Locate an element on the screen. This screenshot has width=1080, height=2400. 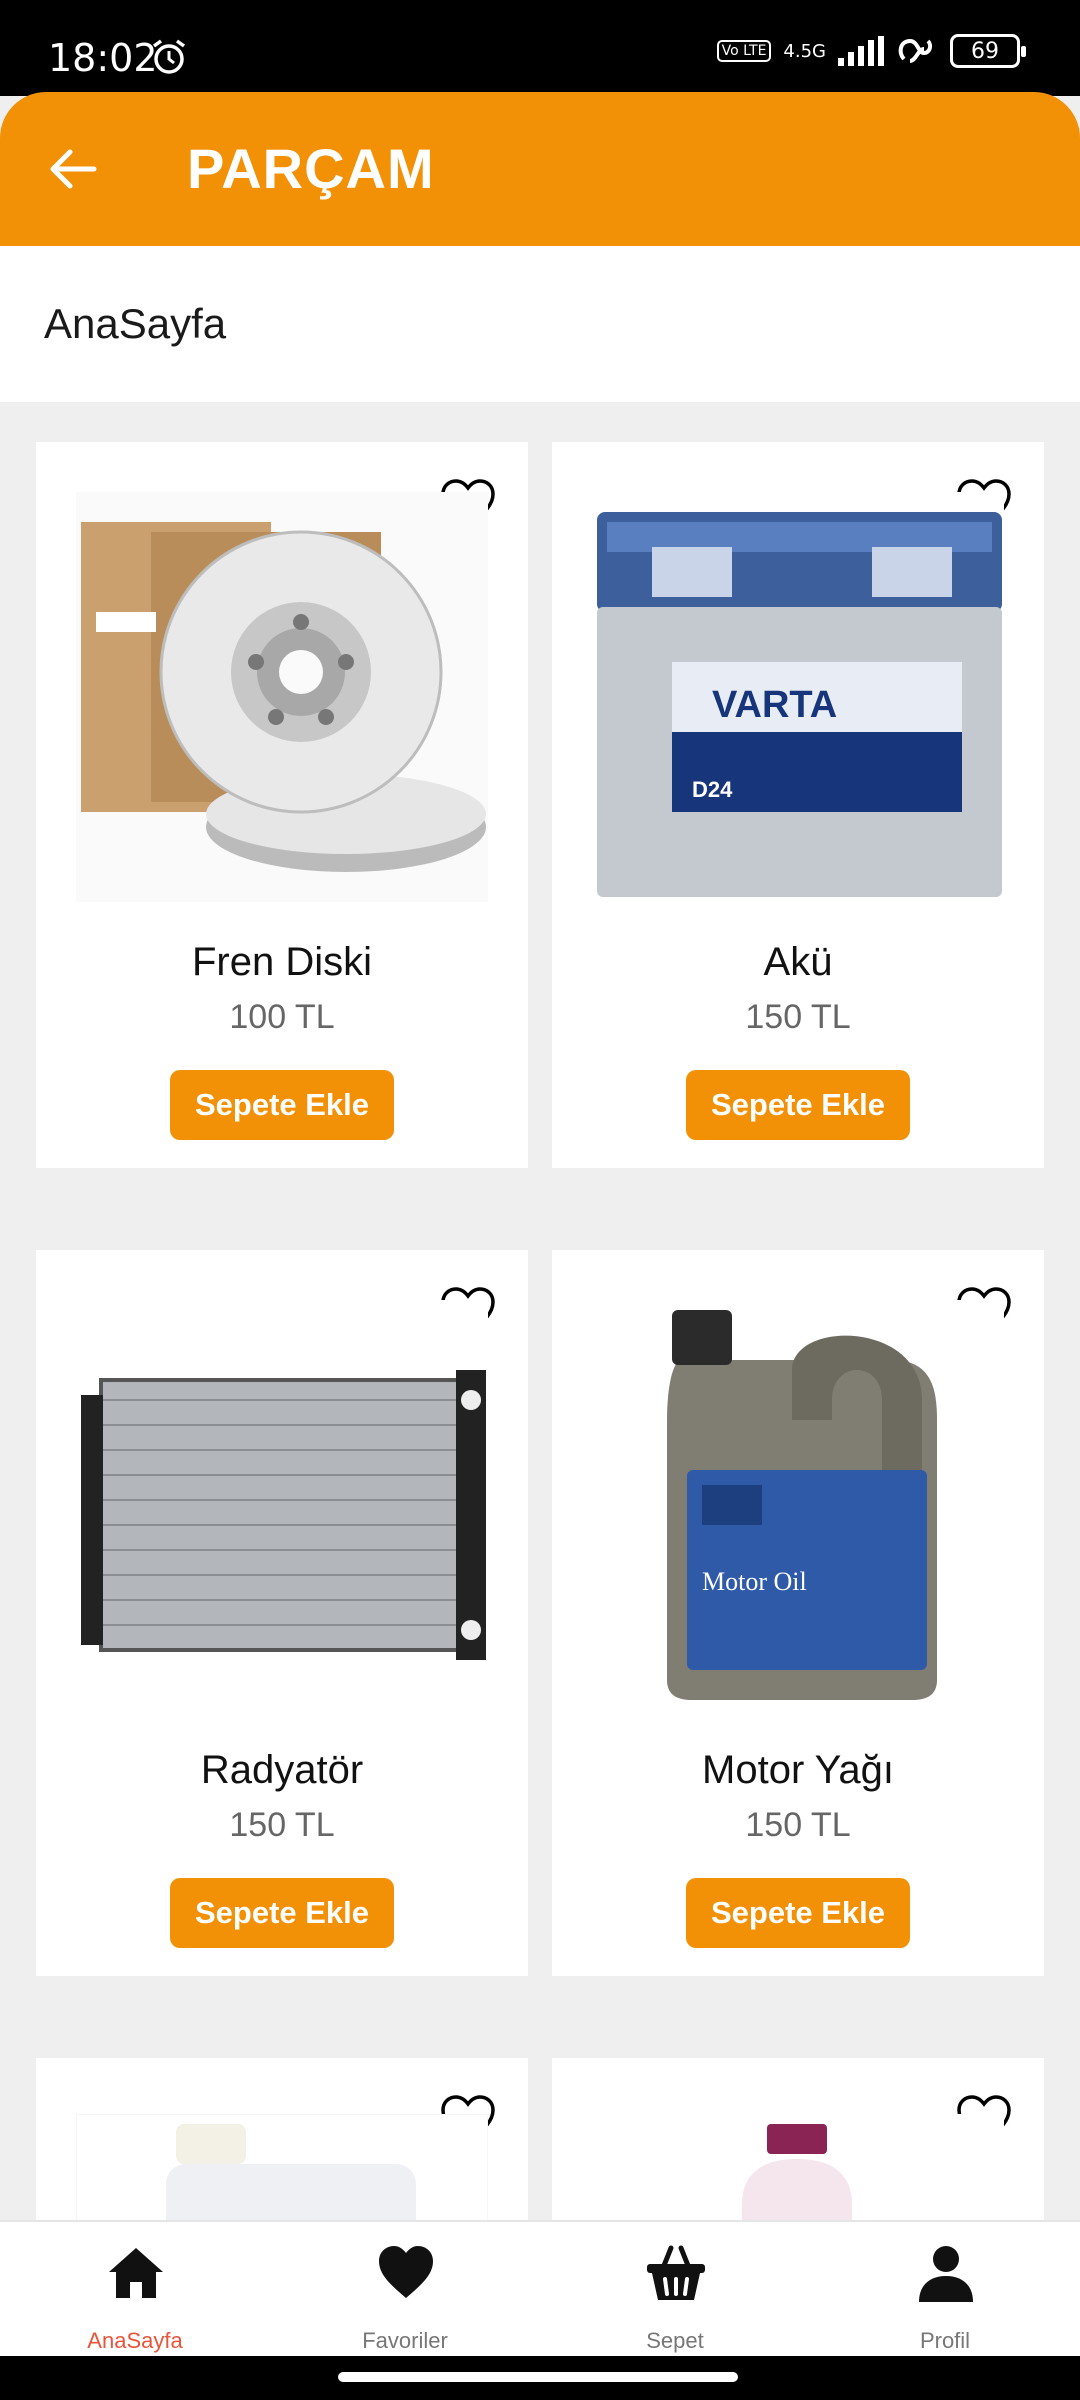
signal-icon is located at coordinates (861, 51).